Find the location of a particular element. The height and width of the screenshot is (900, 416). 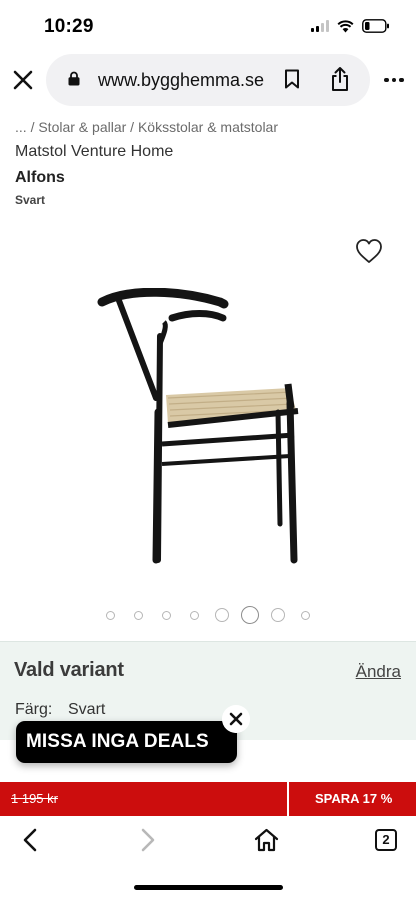

change-variant-link: Ändra is located at coordinates (378, 672).